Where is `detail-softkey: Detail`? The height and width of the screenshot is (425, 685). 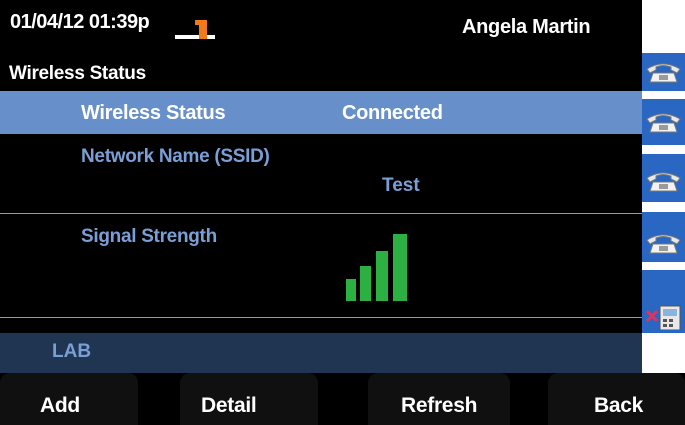 detail-softkey: Detail is located at coordinates (249, 399).